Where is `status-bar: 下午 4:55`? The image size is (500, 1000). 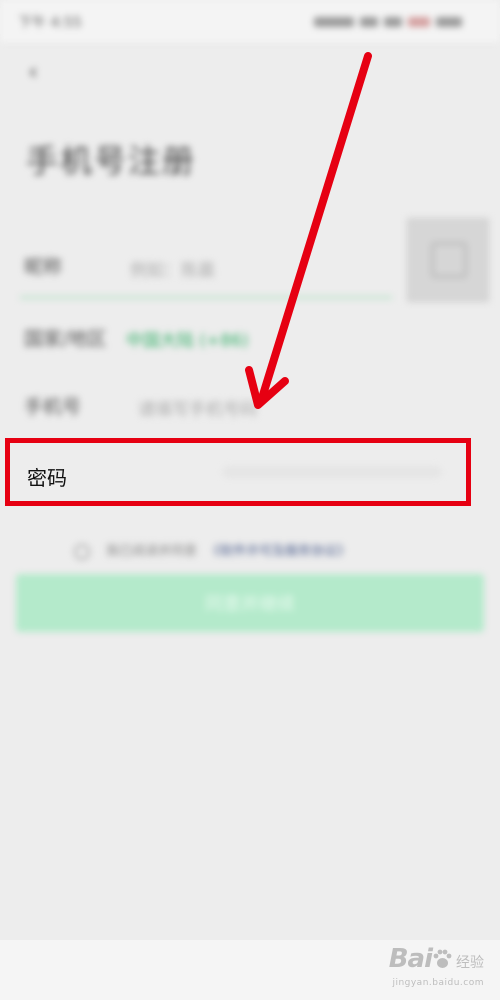 status-bar: 下午 4:55 is located at coordinates (250, 21).